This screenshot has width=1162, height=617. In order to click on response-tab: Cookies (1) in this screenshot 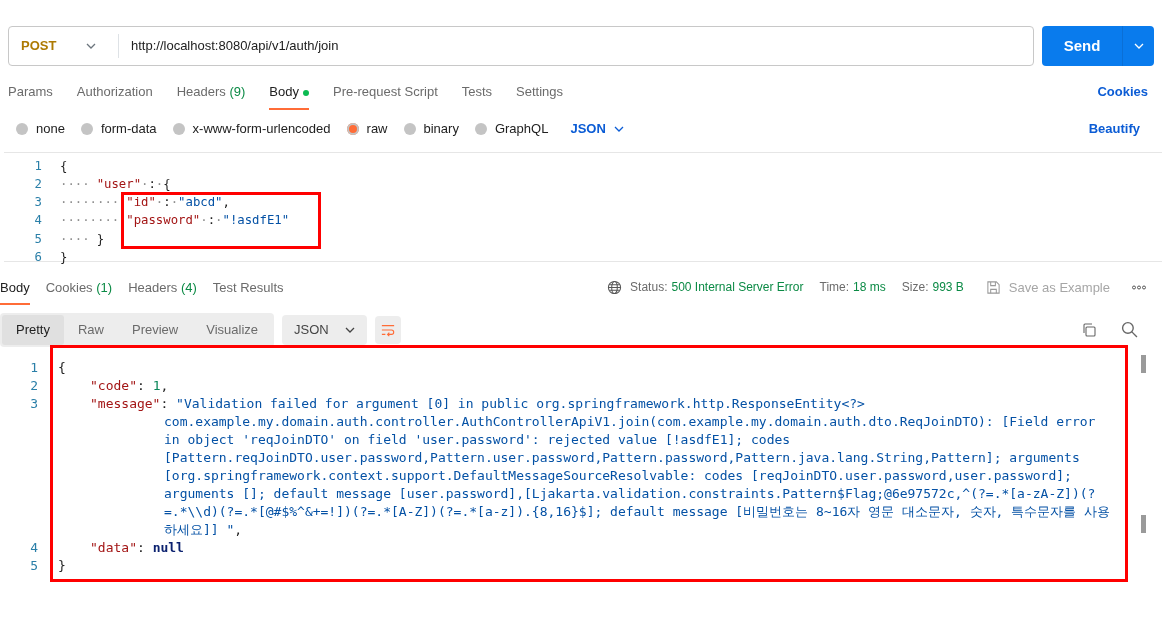, I will do `click(79, 287)`.